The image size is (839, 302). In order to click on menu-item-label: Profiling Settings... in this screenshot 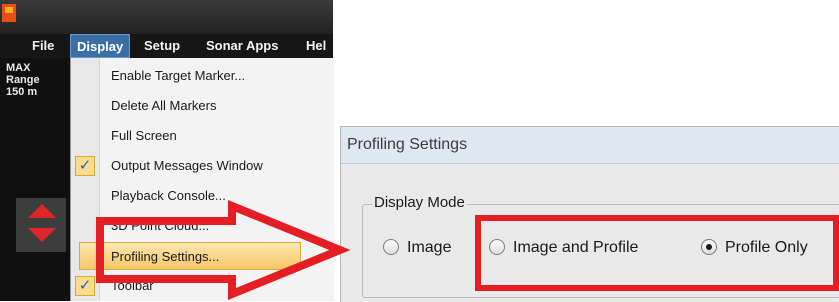, I will do `click(165, 256)`.